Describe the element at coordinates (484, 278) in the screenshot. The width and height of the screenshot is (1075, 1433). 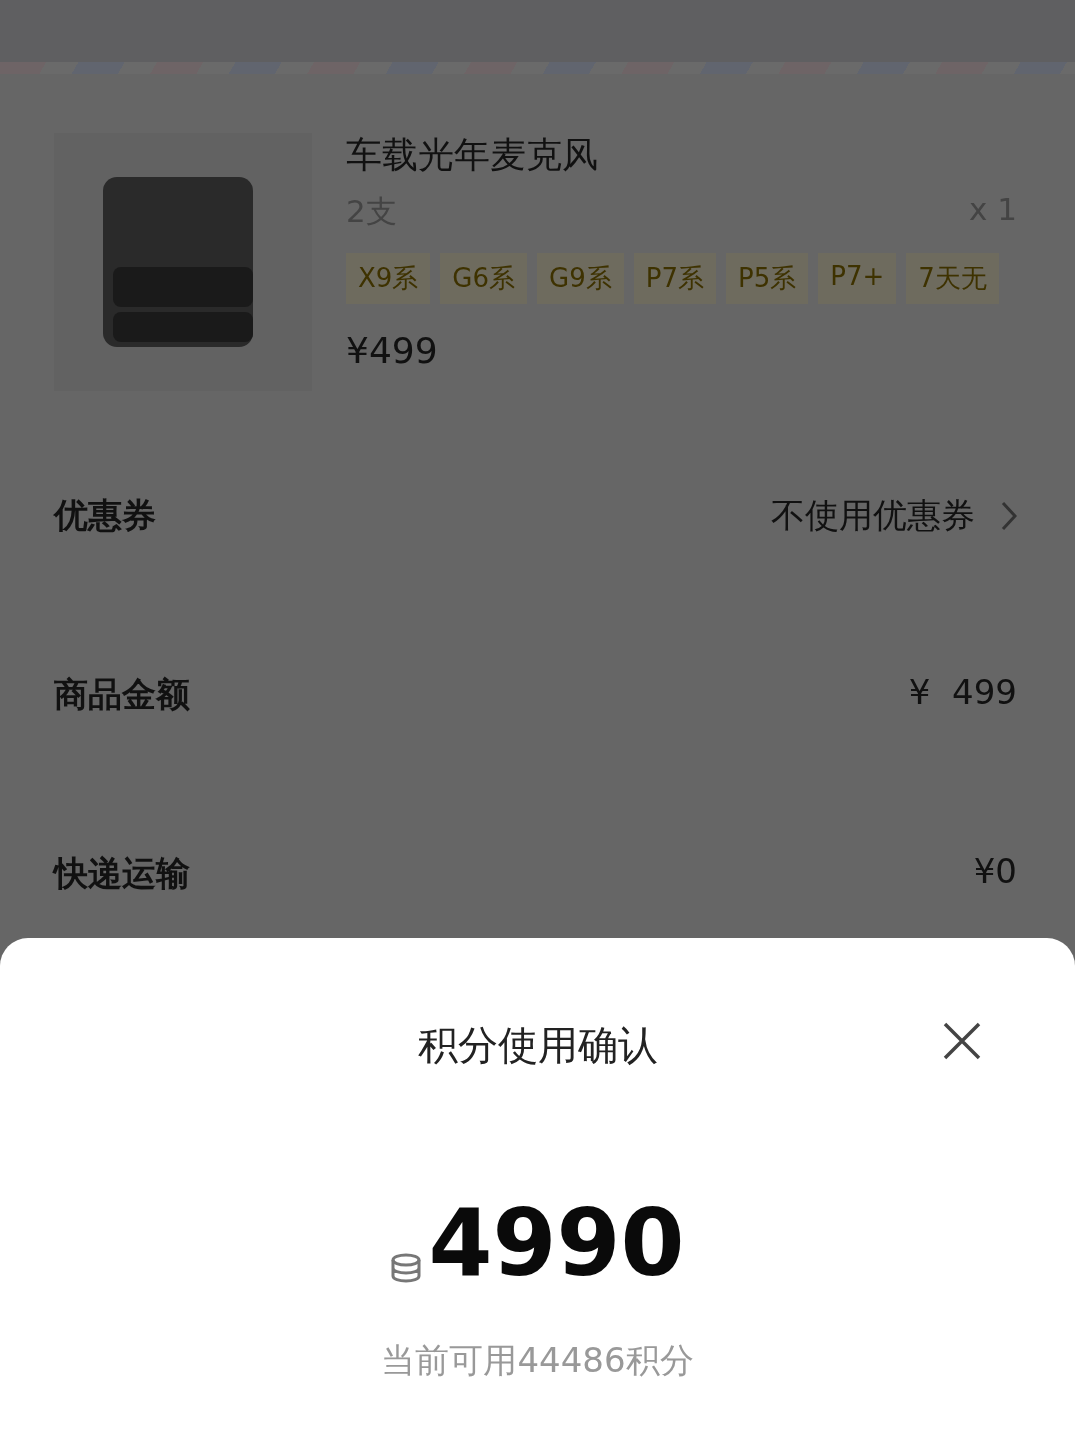
I see `model-tag: G6系` at that location.